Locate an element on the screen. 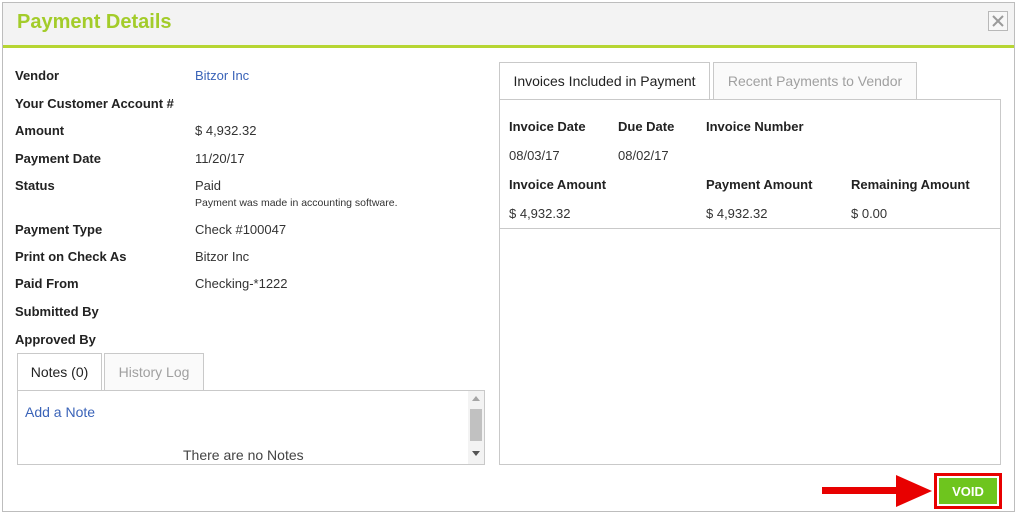  status-value: Paid is located at coordinates (208, 185).